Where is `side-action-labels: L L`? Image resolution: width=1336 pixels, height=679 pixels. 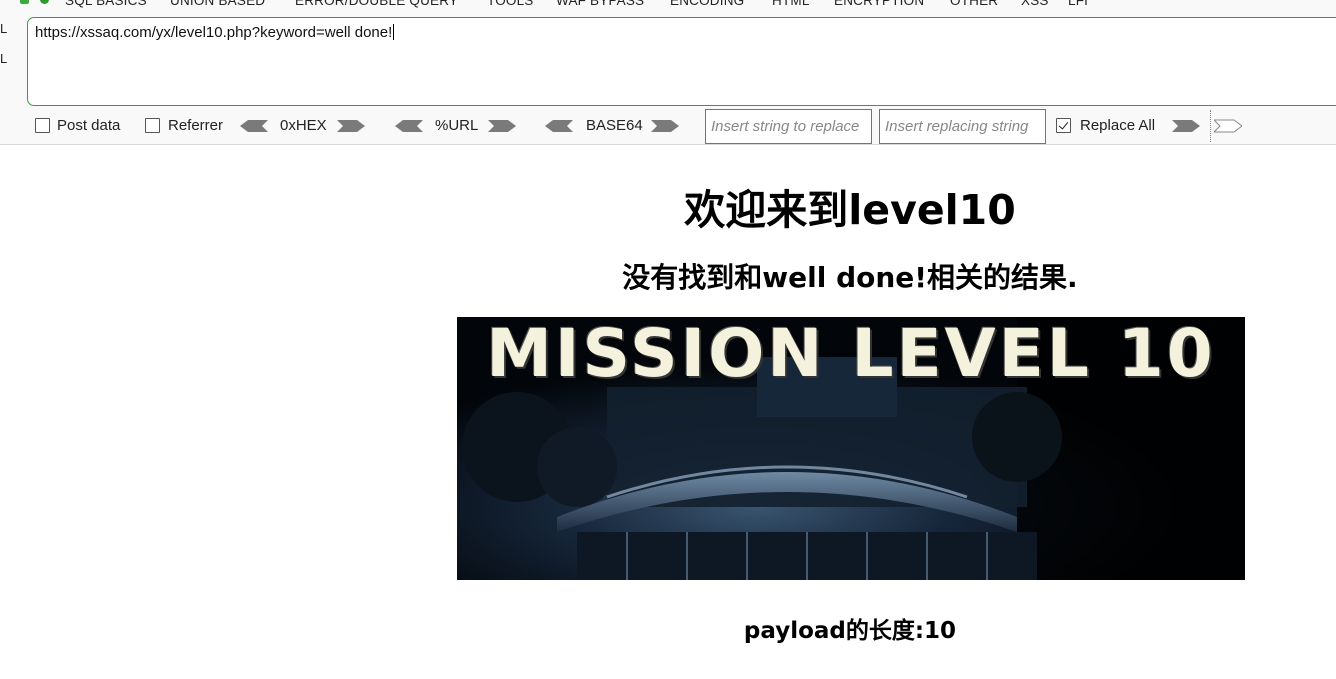 side-action-labels: L L is located at coordinates (6, 52).